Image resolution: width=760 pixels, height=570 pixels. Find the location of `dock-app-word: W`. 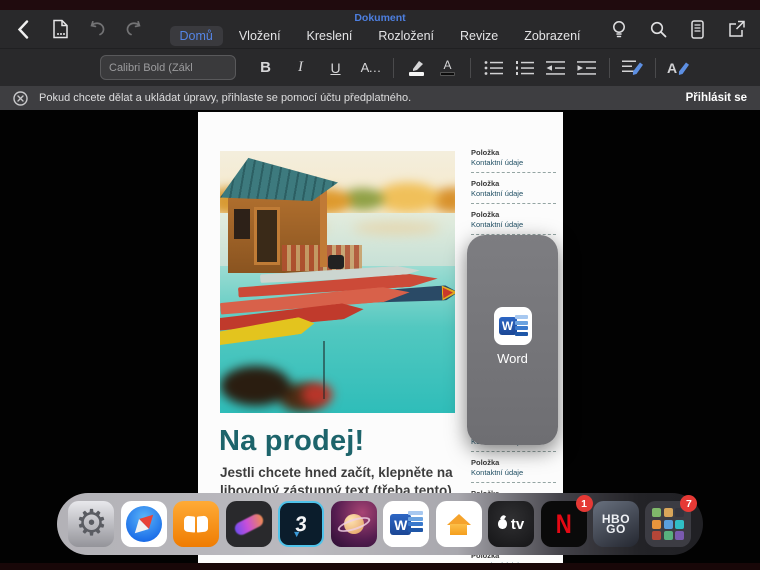

dock-app-word: W is located at coordinates (406, 524).